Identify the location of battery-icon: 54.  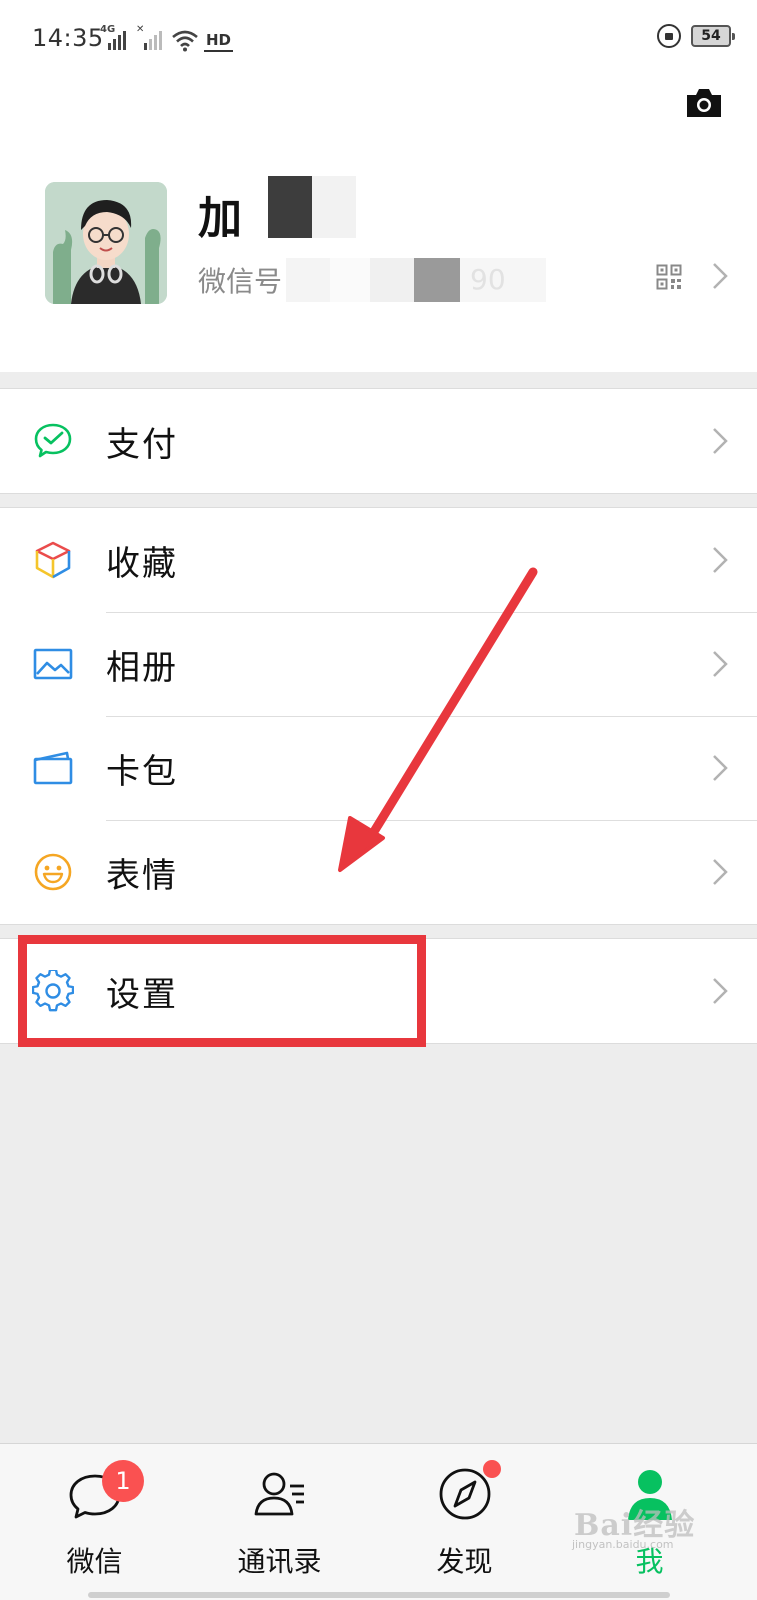
(713, 36).